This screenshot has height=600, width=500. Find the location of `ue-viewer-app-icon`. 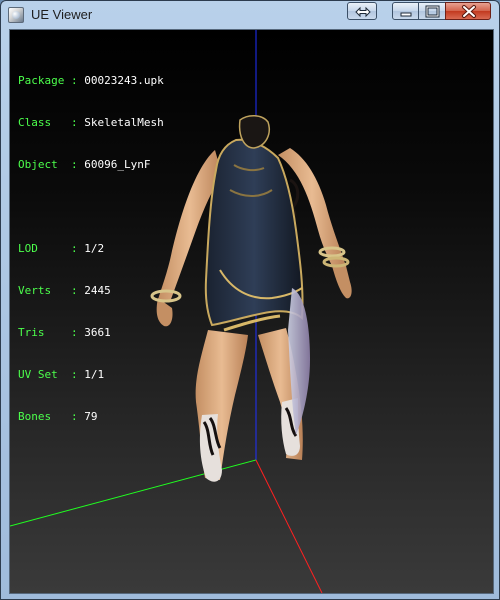

ue-viewer-app-icon is located at coordinates (16, 15).